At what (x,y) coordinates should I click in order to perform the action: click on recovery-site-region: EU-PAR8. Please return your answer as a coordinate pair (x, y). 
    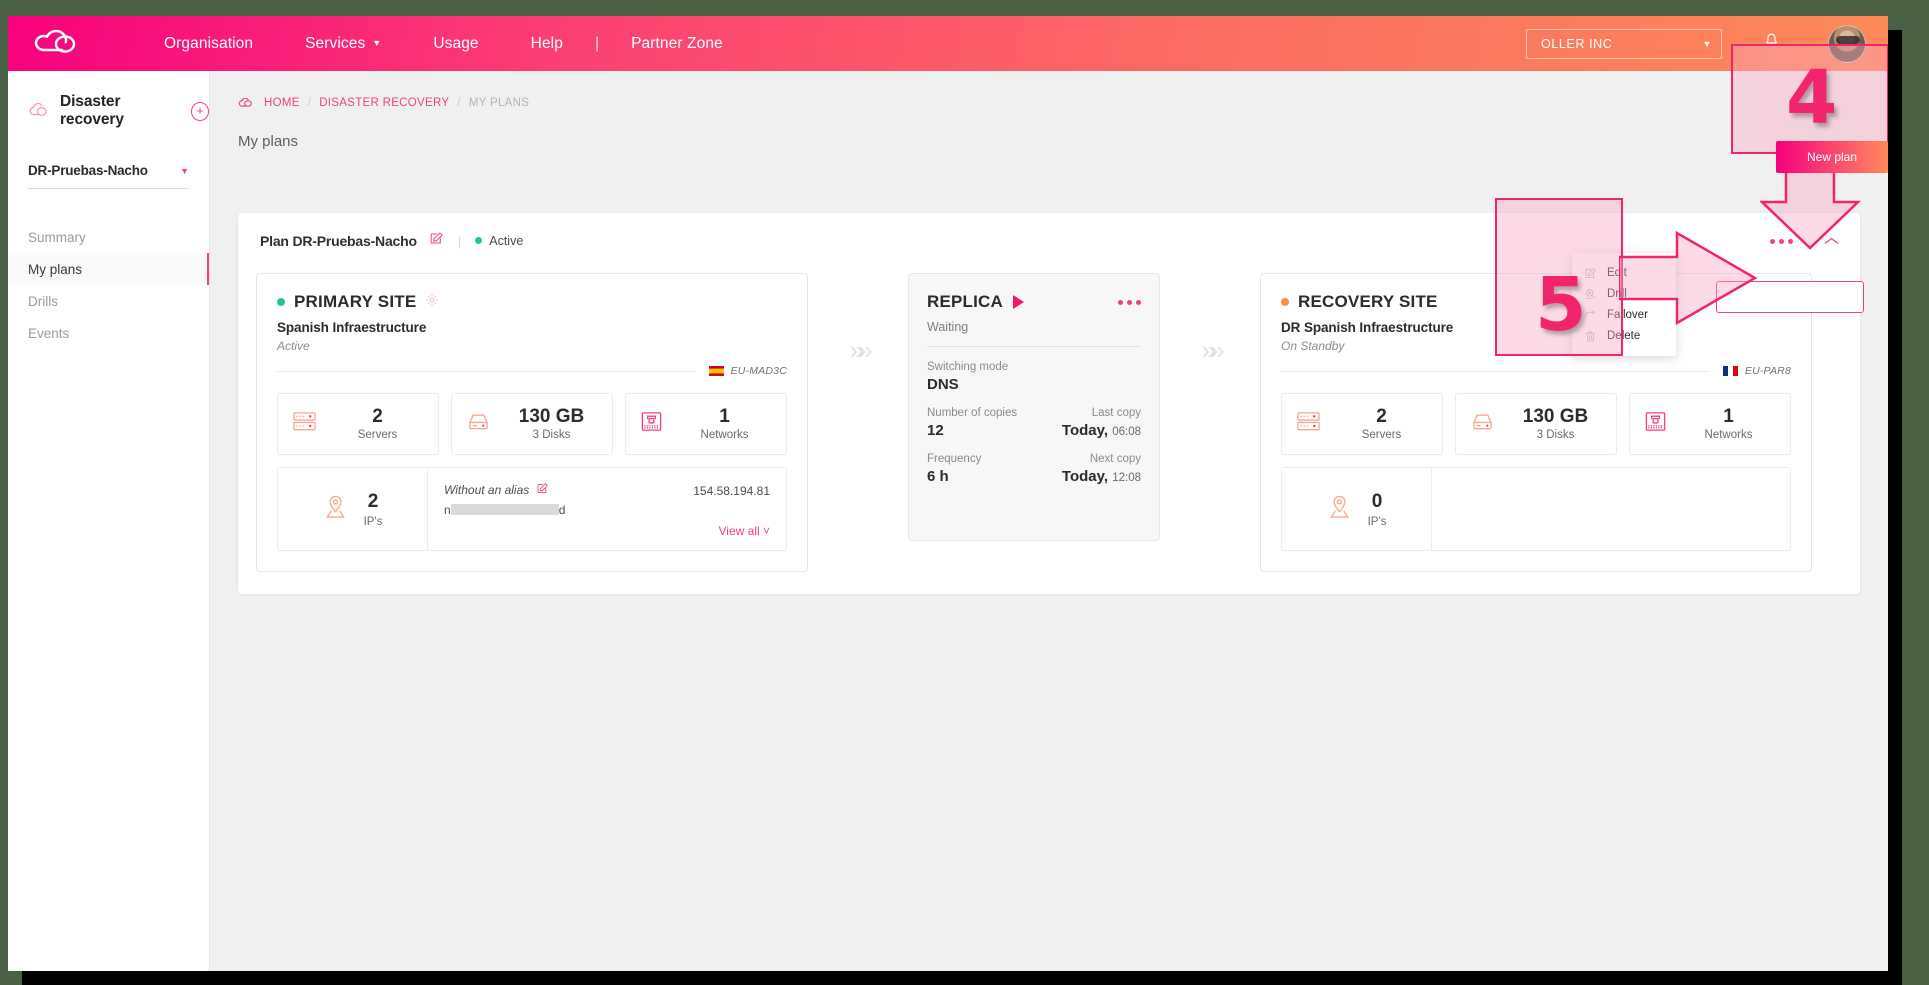
    Looking at the image, I should click on (1756, 371).